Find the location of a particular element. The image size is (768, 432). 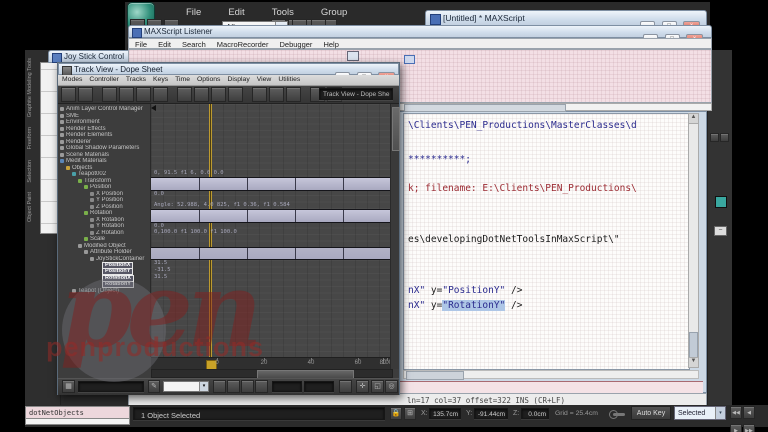

code-line: nX" y="RotationY" /> is located at coordinates (465, 305).